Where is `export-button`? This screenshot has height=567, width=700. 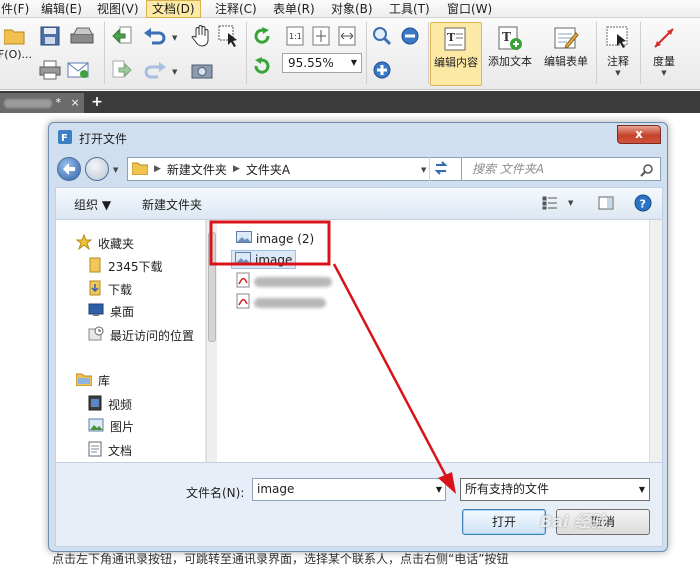 export-button is located at coordinates (122, 70).